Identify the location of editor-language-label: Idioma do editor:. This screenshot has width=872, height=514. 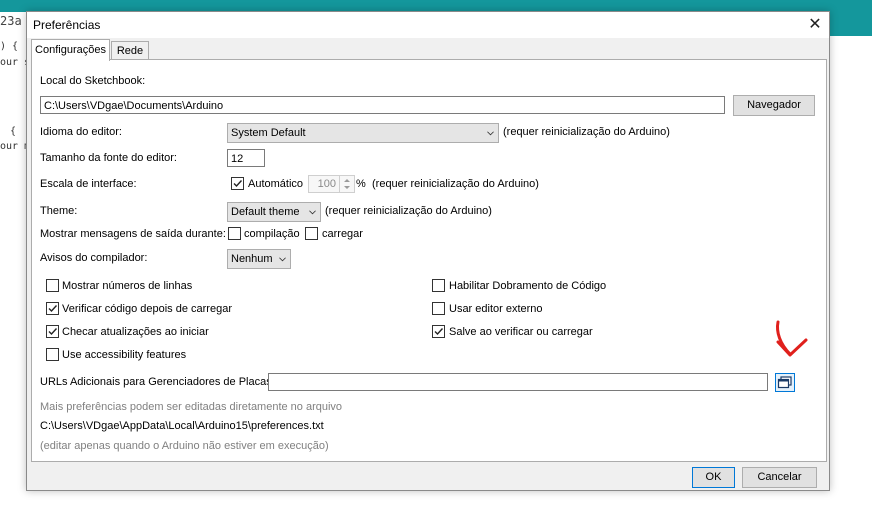
(81, 132).